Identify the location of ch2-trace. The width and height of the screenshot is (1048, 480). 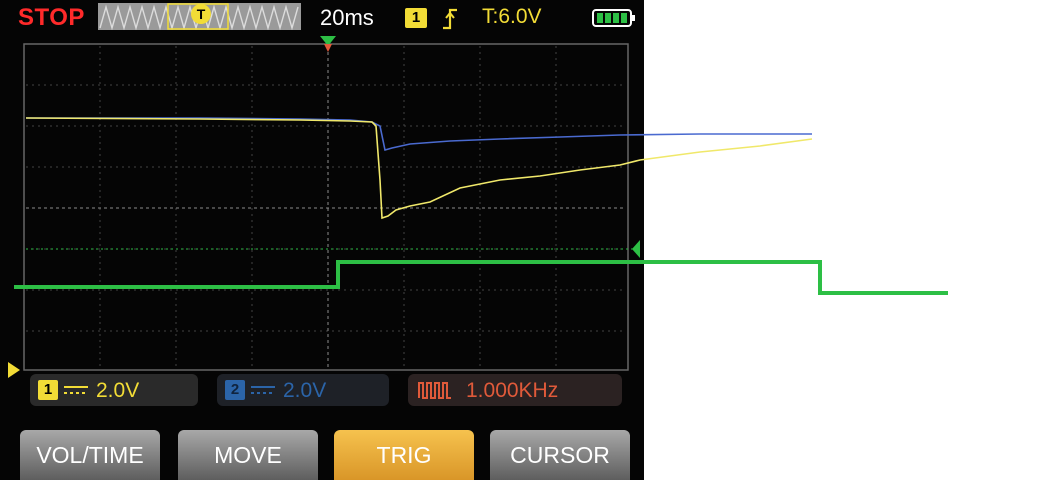
(419, 134).